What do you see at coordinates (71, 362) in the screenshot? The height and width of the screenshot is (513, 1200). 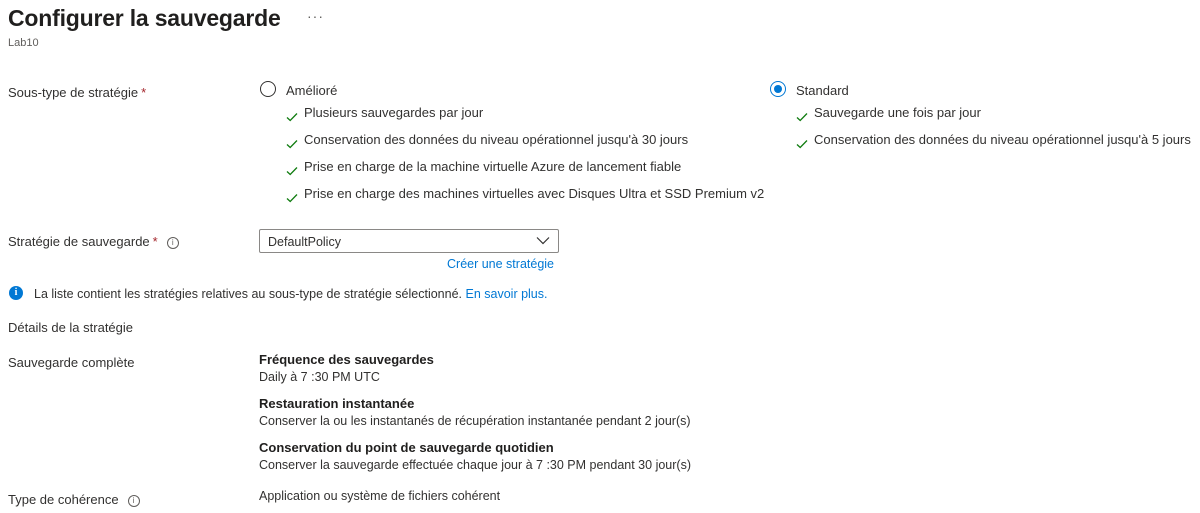 I see `full-backup-label: Sauvegarde complète` at bounding box center [71, 362].